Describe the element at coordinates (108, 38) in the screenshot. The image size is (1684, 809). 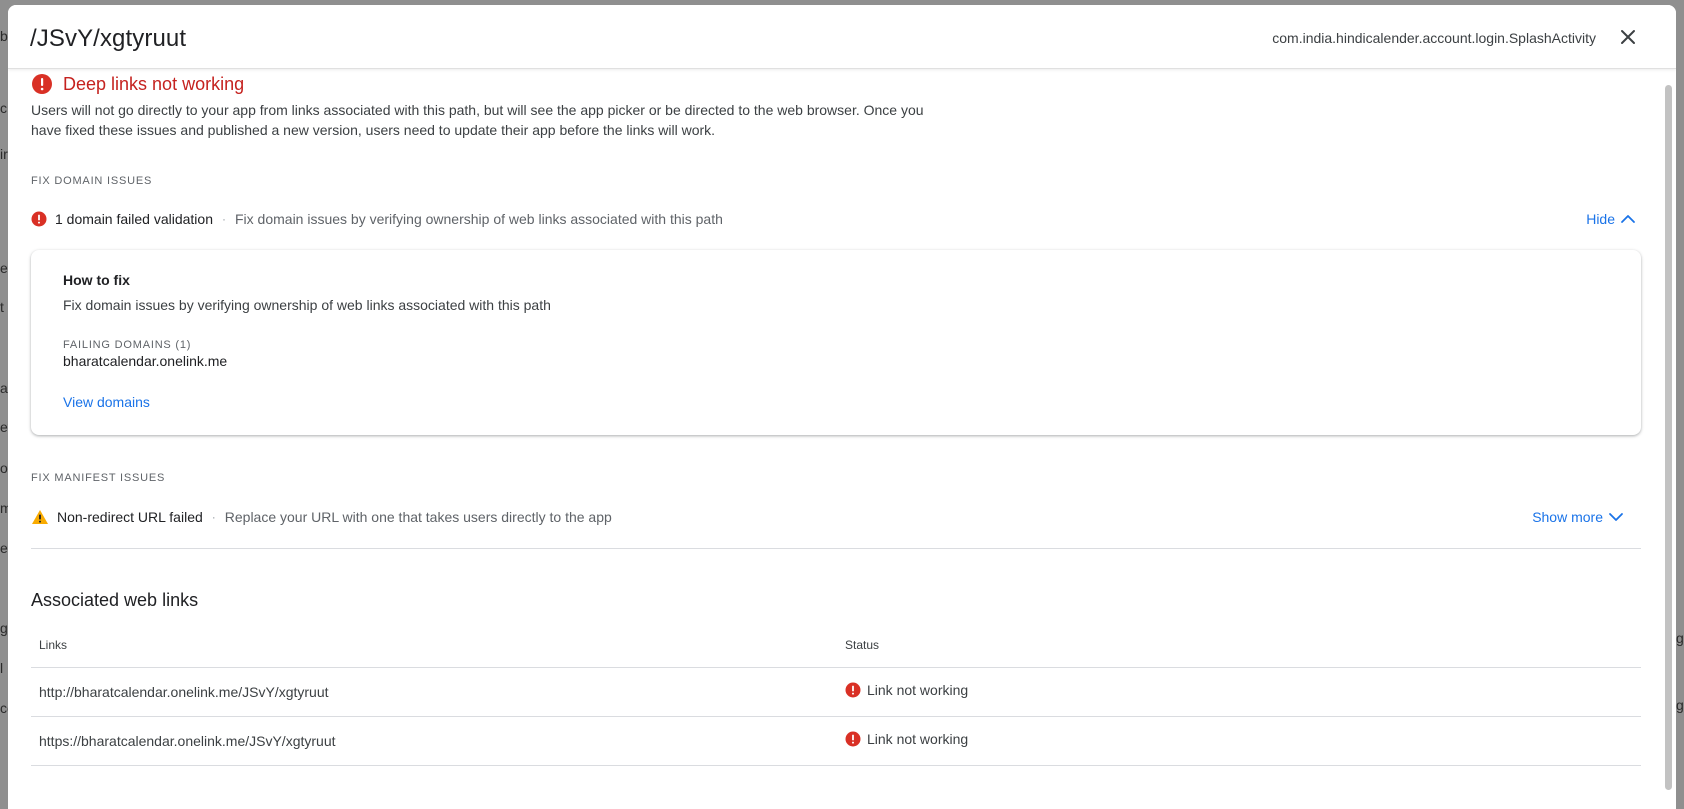
I see `dialog-title: /JSvY/xgtyruut` at that location.